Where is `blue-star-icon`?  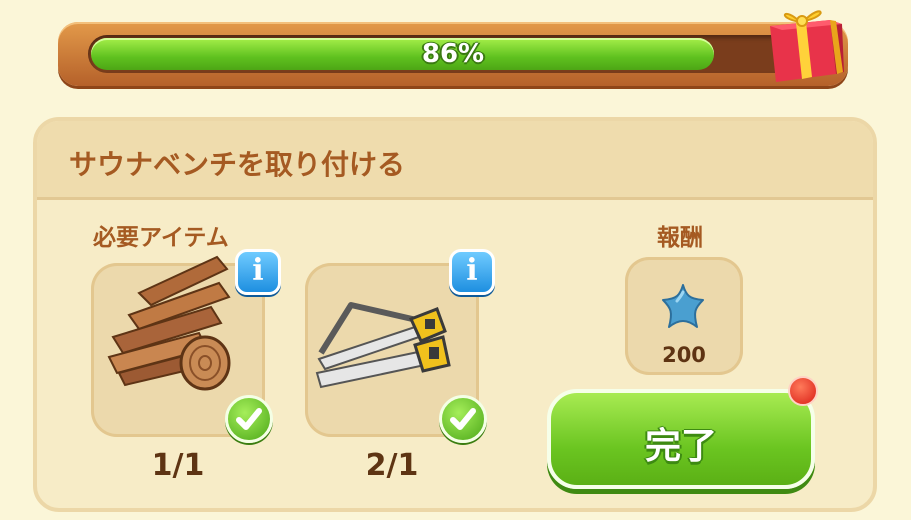
blue-star-icon is located at coordinates (683, 306).